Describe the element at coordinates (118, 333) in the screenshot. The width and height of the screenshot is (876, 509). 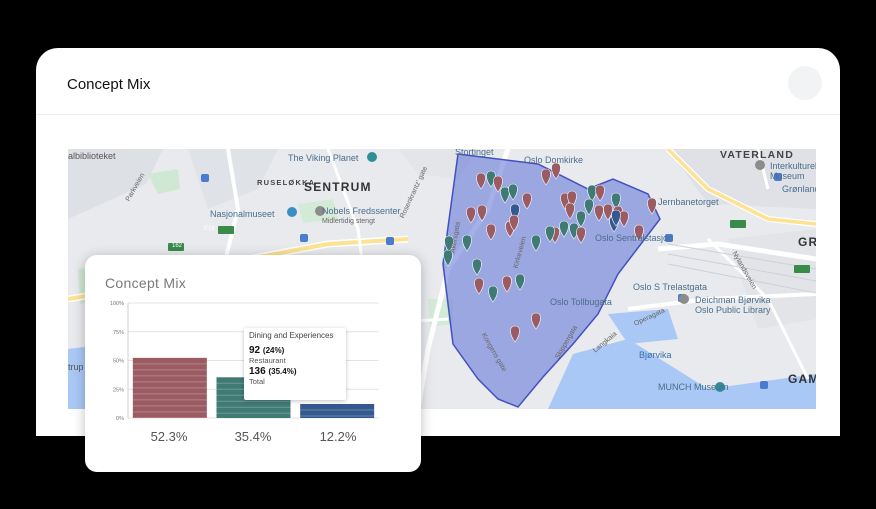
I see `y-tick-label: 75%` at that location.